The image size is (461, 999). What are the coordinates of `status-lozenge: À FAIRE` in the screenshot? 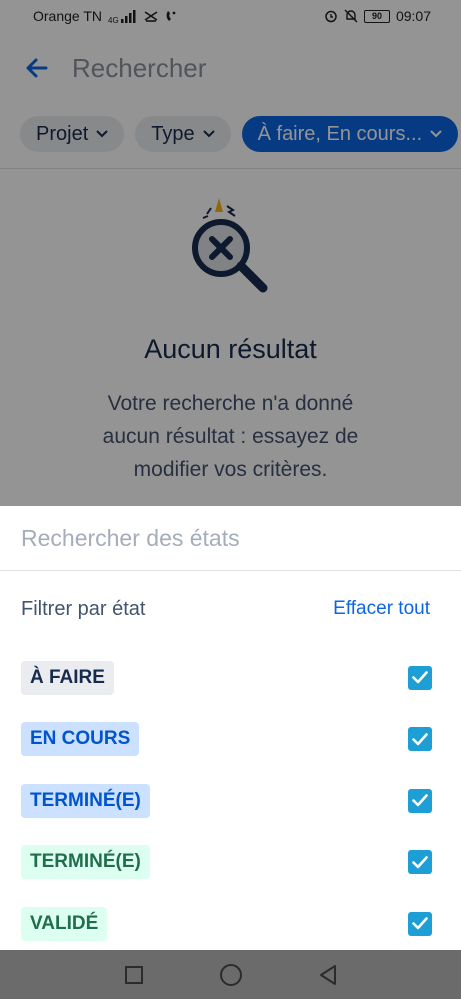 It's located at (67, 677).